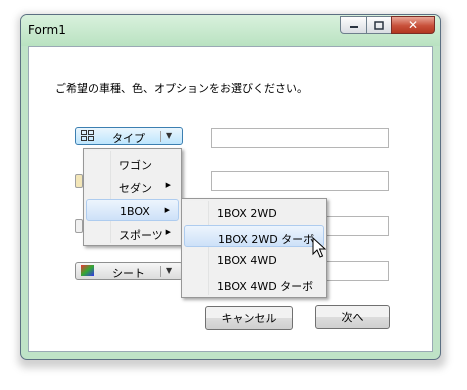 The width and height of the screenshot is (467, 390). What do you see at coordinates (128, 273) in the screenshot?
I see `seat-dropdown-label: シート` at bounding box center [128, 273].